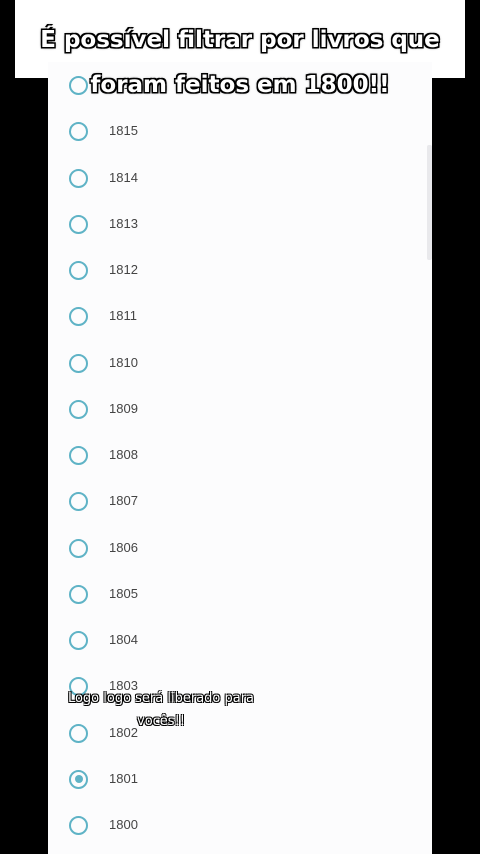 The height and width of the screenshot is (854, 480). Describe the element at coordinates (240, 281) in the screenshot. I see `year-option: 1812` at that location.